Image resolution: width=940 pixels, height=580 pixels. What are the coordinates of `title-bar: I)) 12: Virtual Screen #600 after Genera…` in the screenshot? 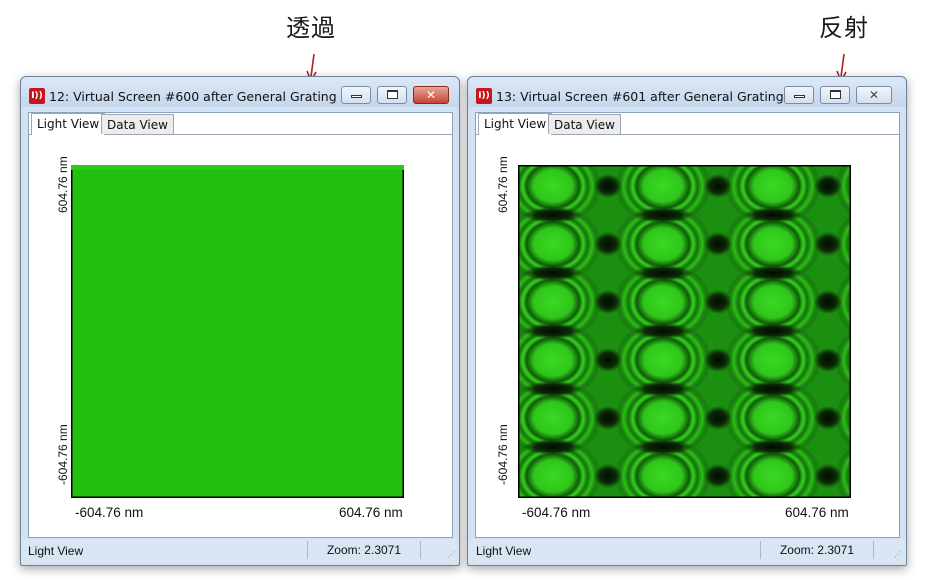 It's located at (240, 92).